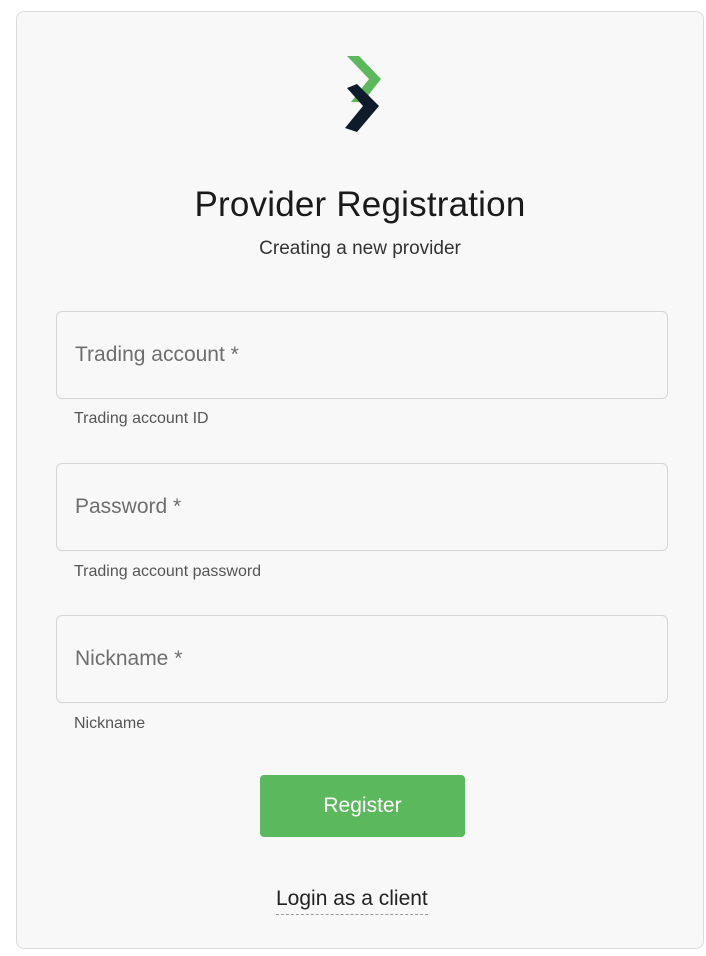  Describe the element at coordinates (352, 901) in the screenshot. I see `login-as-client-link: Login as a client` at that location.